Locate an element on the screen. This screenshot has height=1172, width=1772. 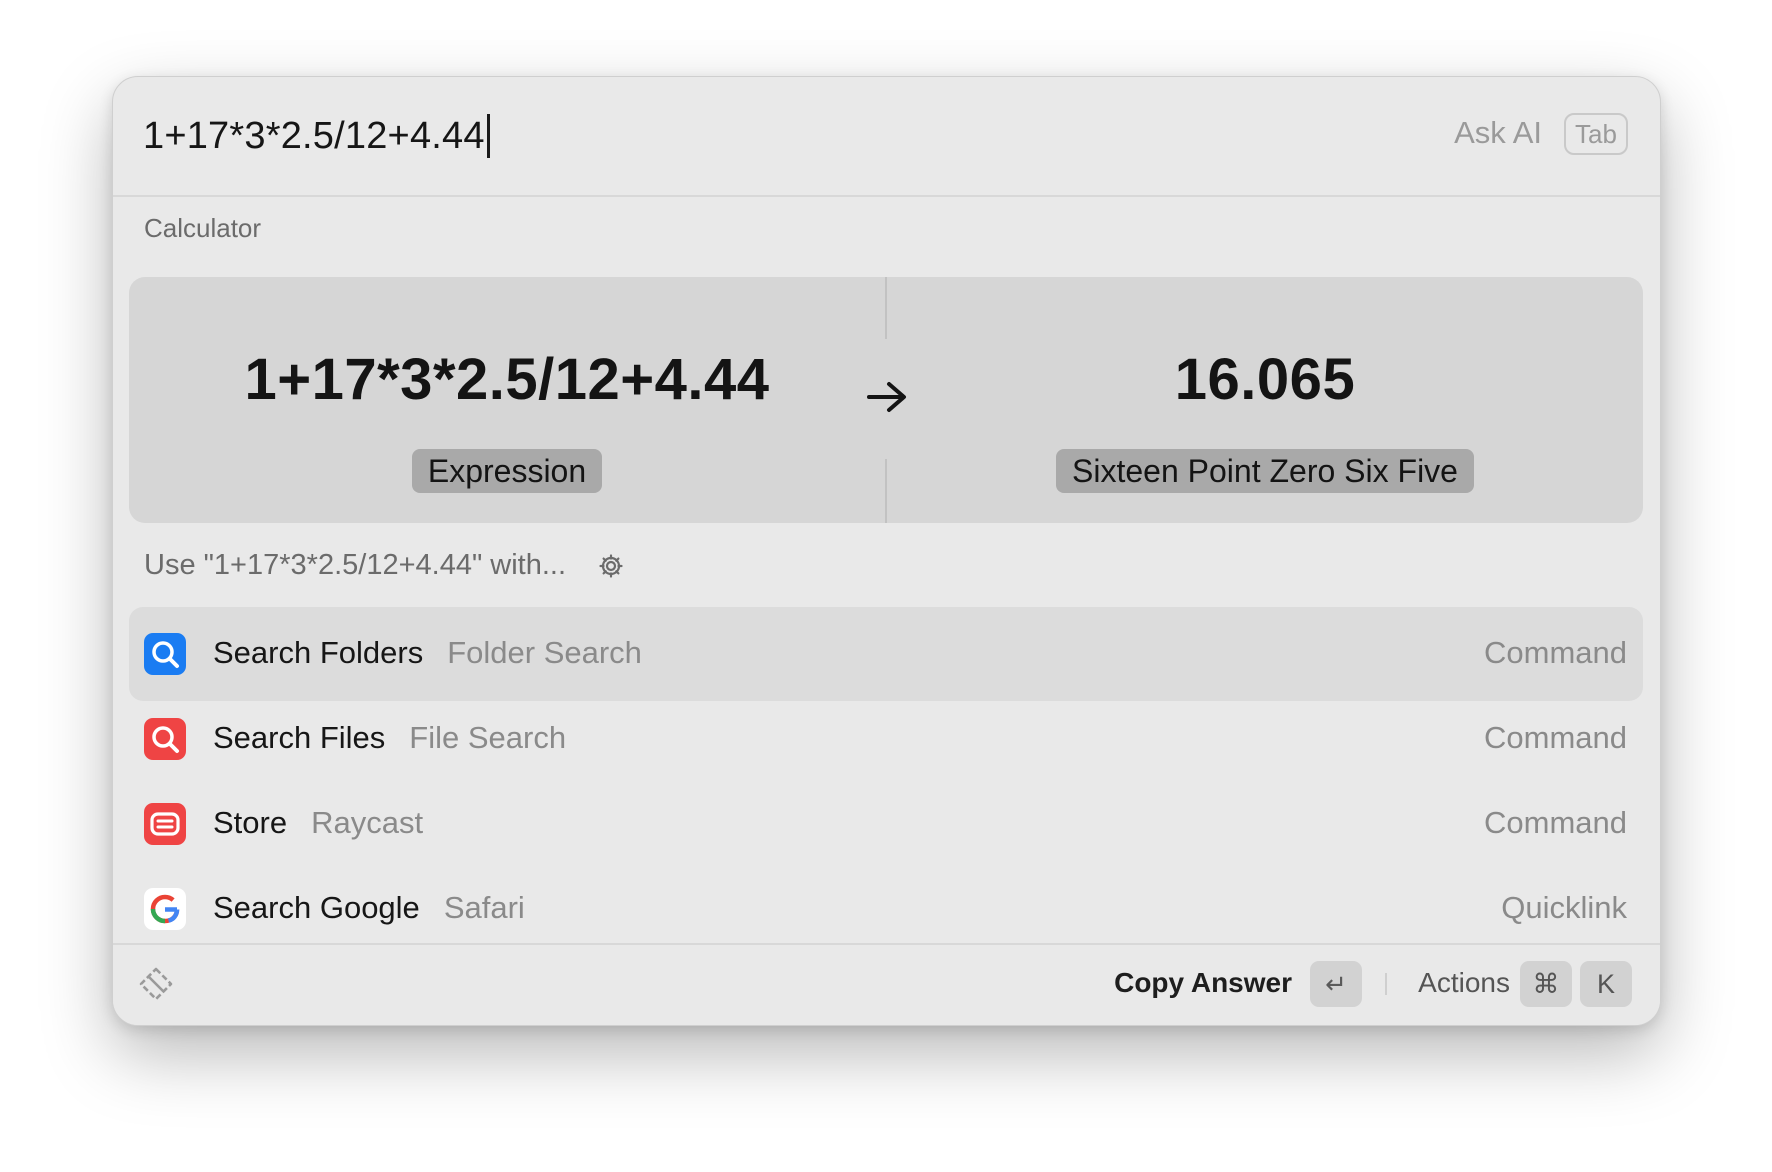
copy-answer-button: Copy Answer is located at coordinates (1203, 983).